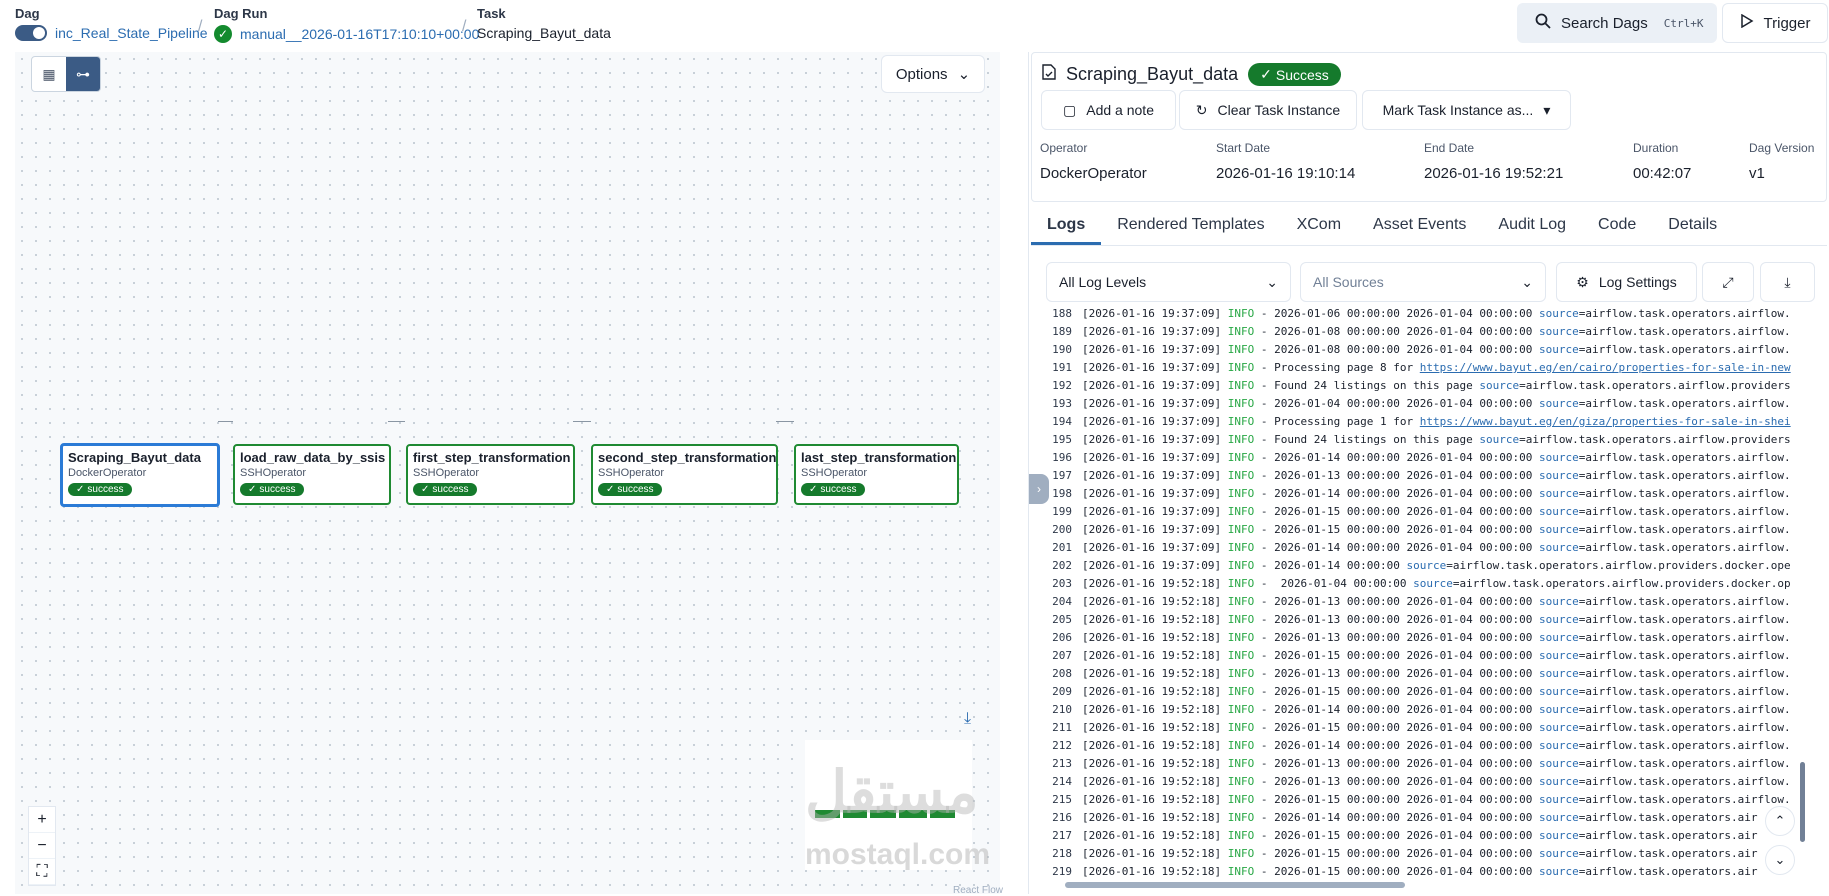 This screenshot has height=896, width=1829. I want to click on task-node-name: last_step_transformation, so click(879, 457).